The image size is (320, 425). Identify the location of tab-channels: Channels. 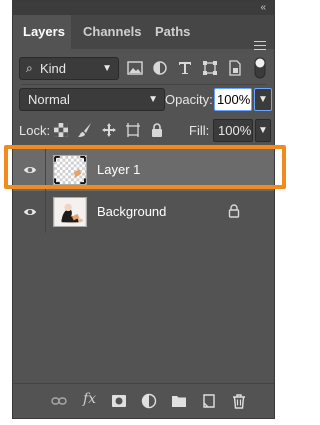
(112, 32).